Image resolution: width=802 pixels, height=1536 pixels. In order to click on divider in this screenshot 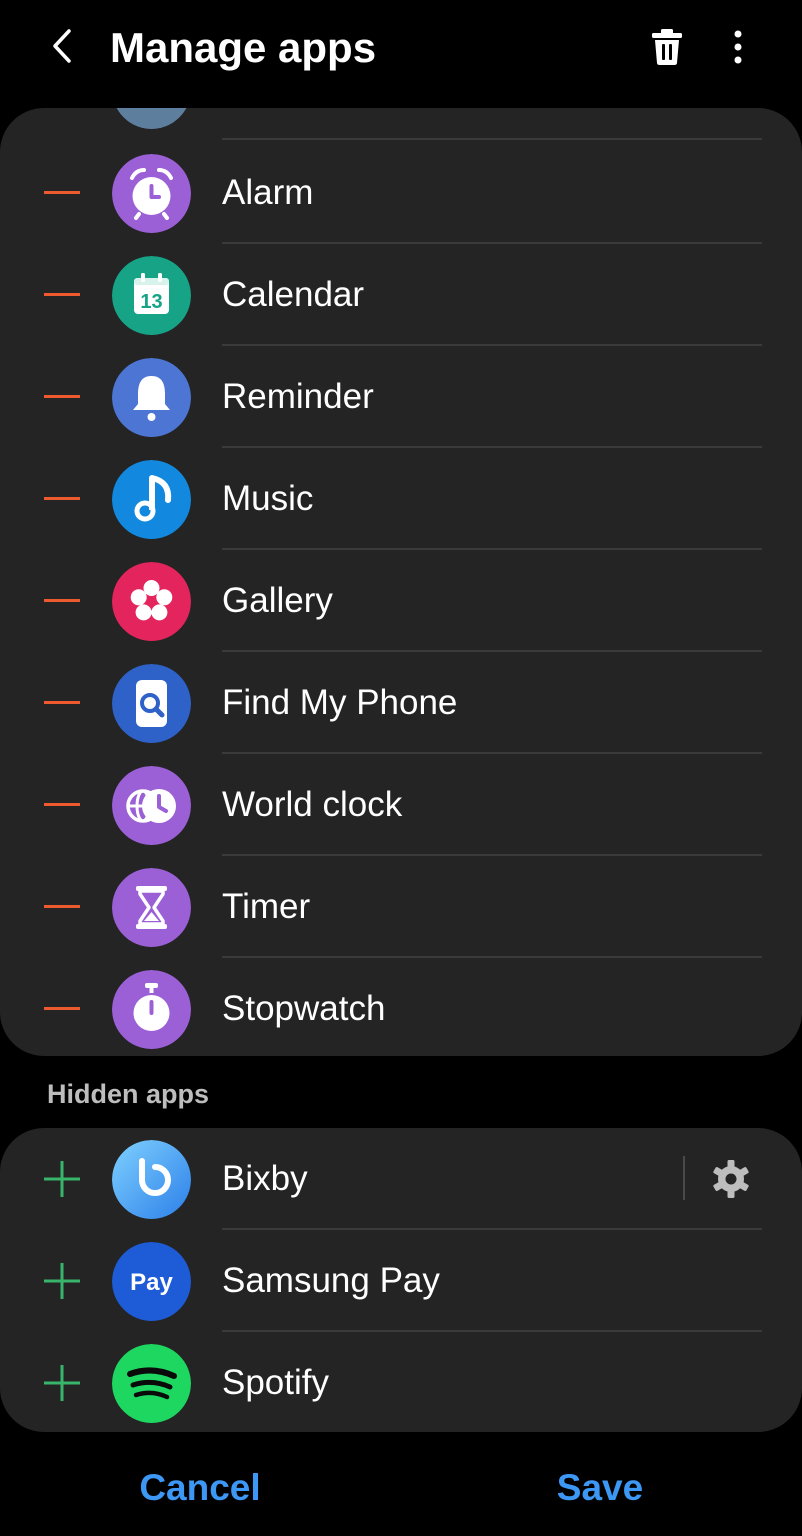, I will do `click(492, 139)`.